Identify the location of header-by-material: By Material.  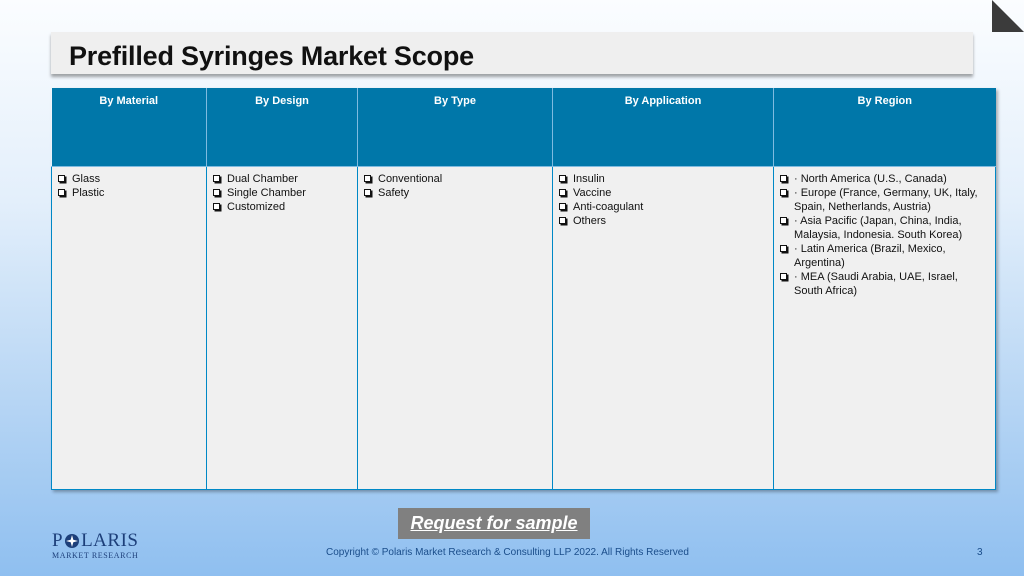
(129, 127).